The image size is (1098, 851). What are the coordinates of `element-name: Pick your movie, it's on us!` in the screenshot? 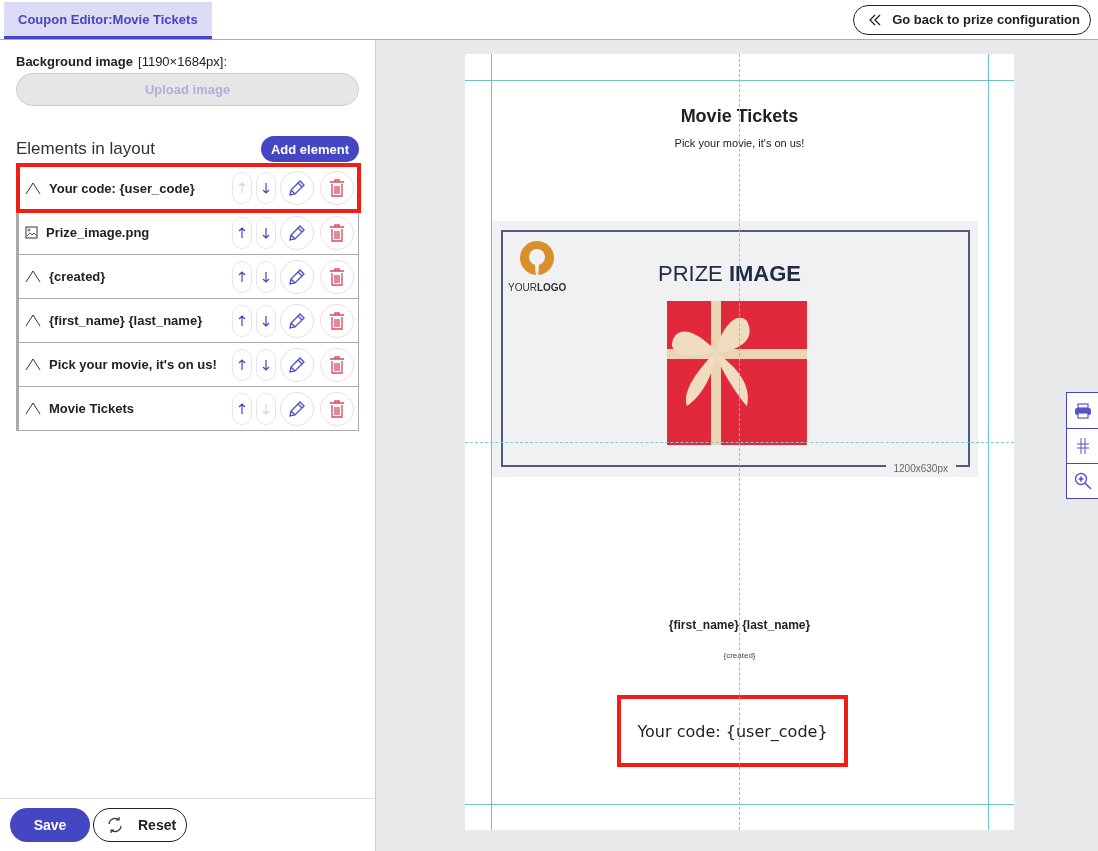 It's located at (133, 364).